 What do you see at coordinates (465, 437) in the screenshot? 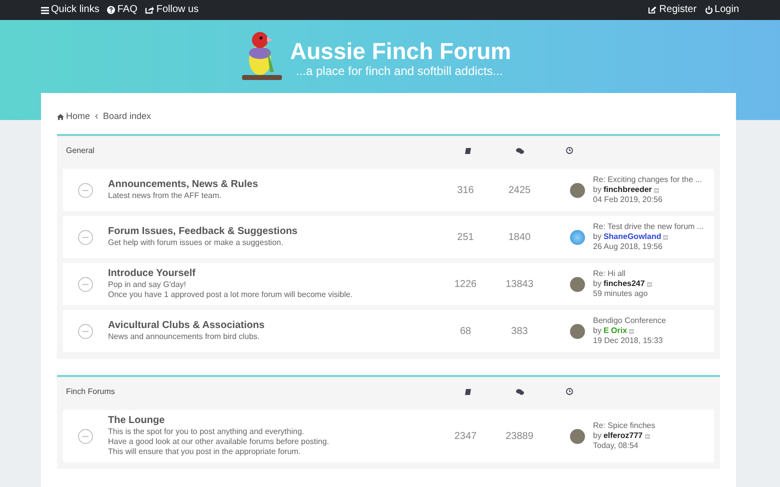
I see `topics-count: 2347` at bounding box center [465, 437].